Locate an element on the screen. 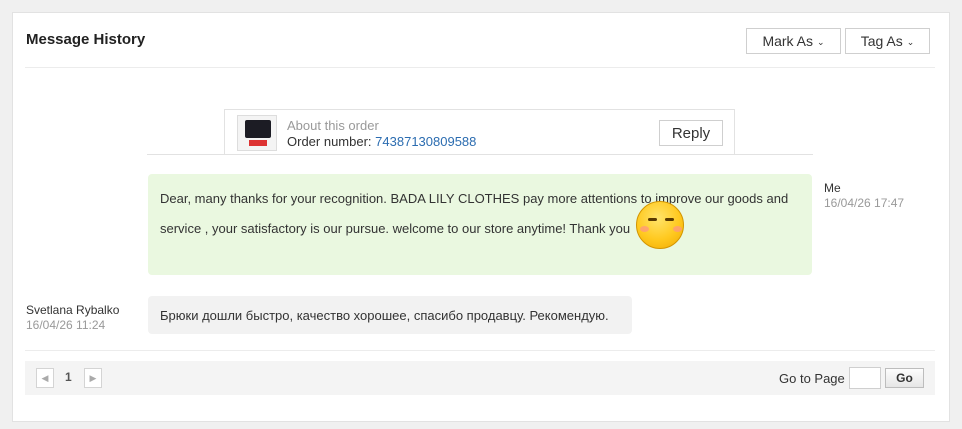 The width and height of the screenshot is (962, 429). garment-image is located at coordinates (258, 129).